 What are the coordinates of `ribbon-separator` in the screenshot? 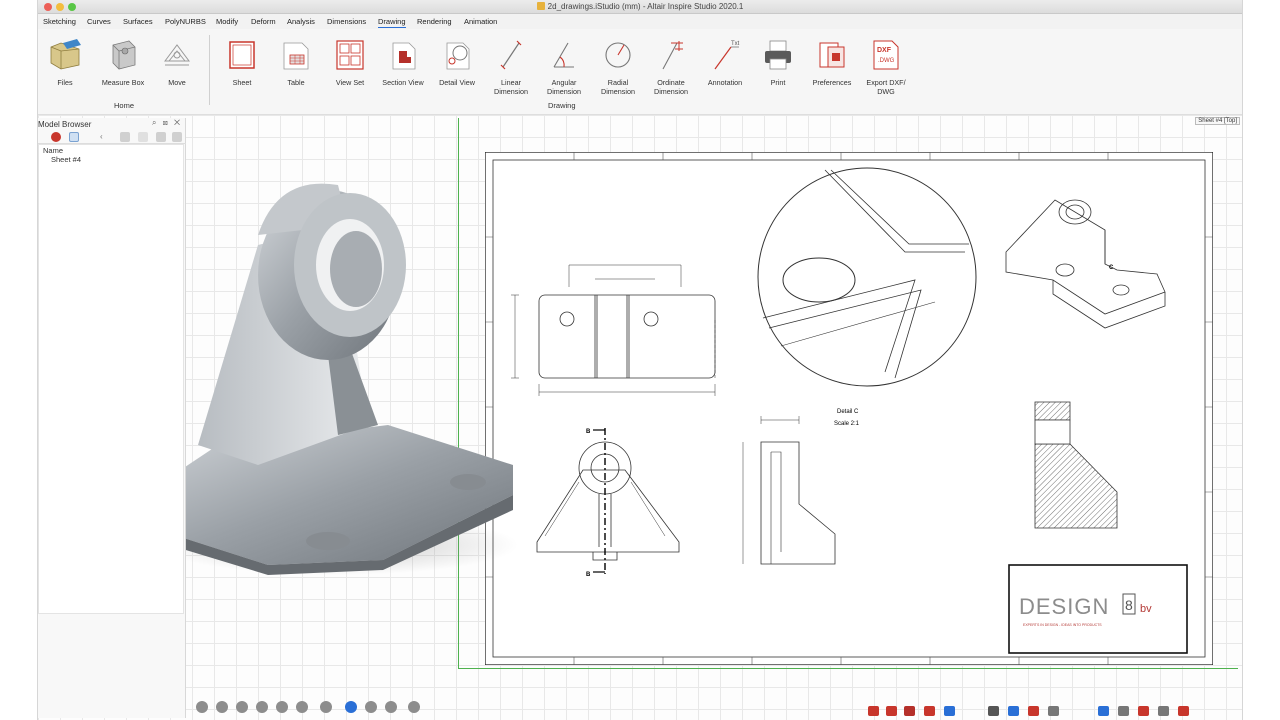 It's located at (209, 70).